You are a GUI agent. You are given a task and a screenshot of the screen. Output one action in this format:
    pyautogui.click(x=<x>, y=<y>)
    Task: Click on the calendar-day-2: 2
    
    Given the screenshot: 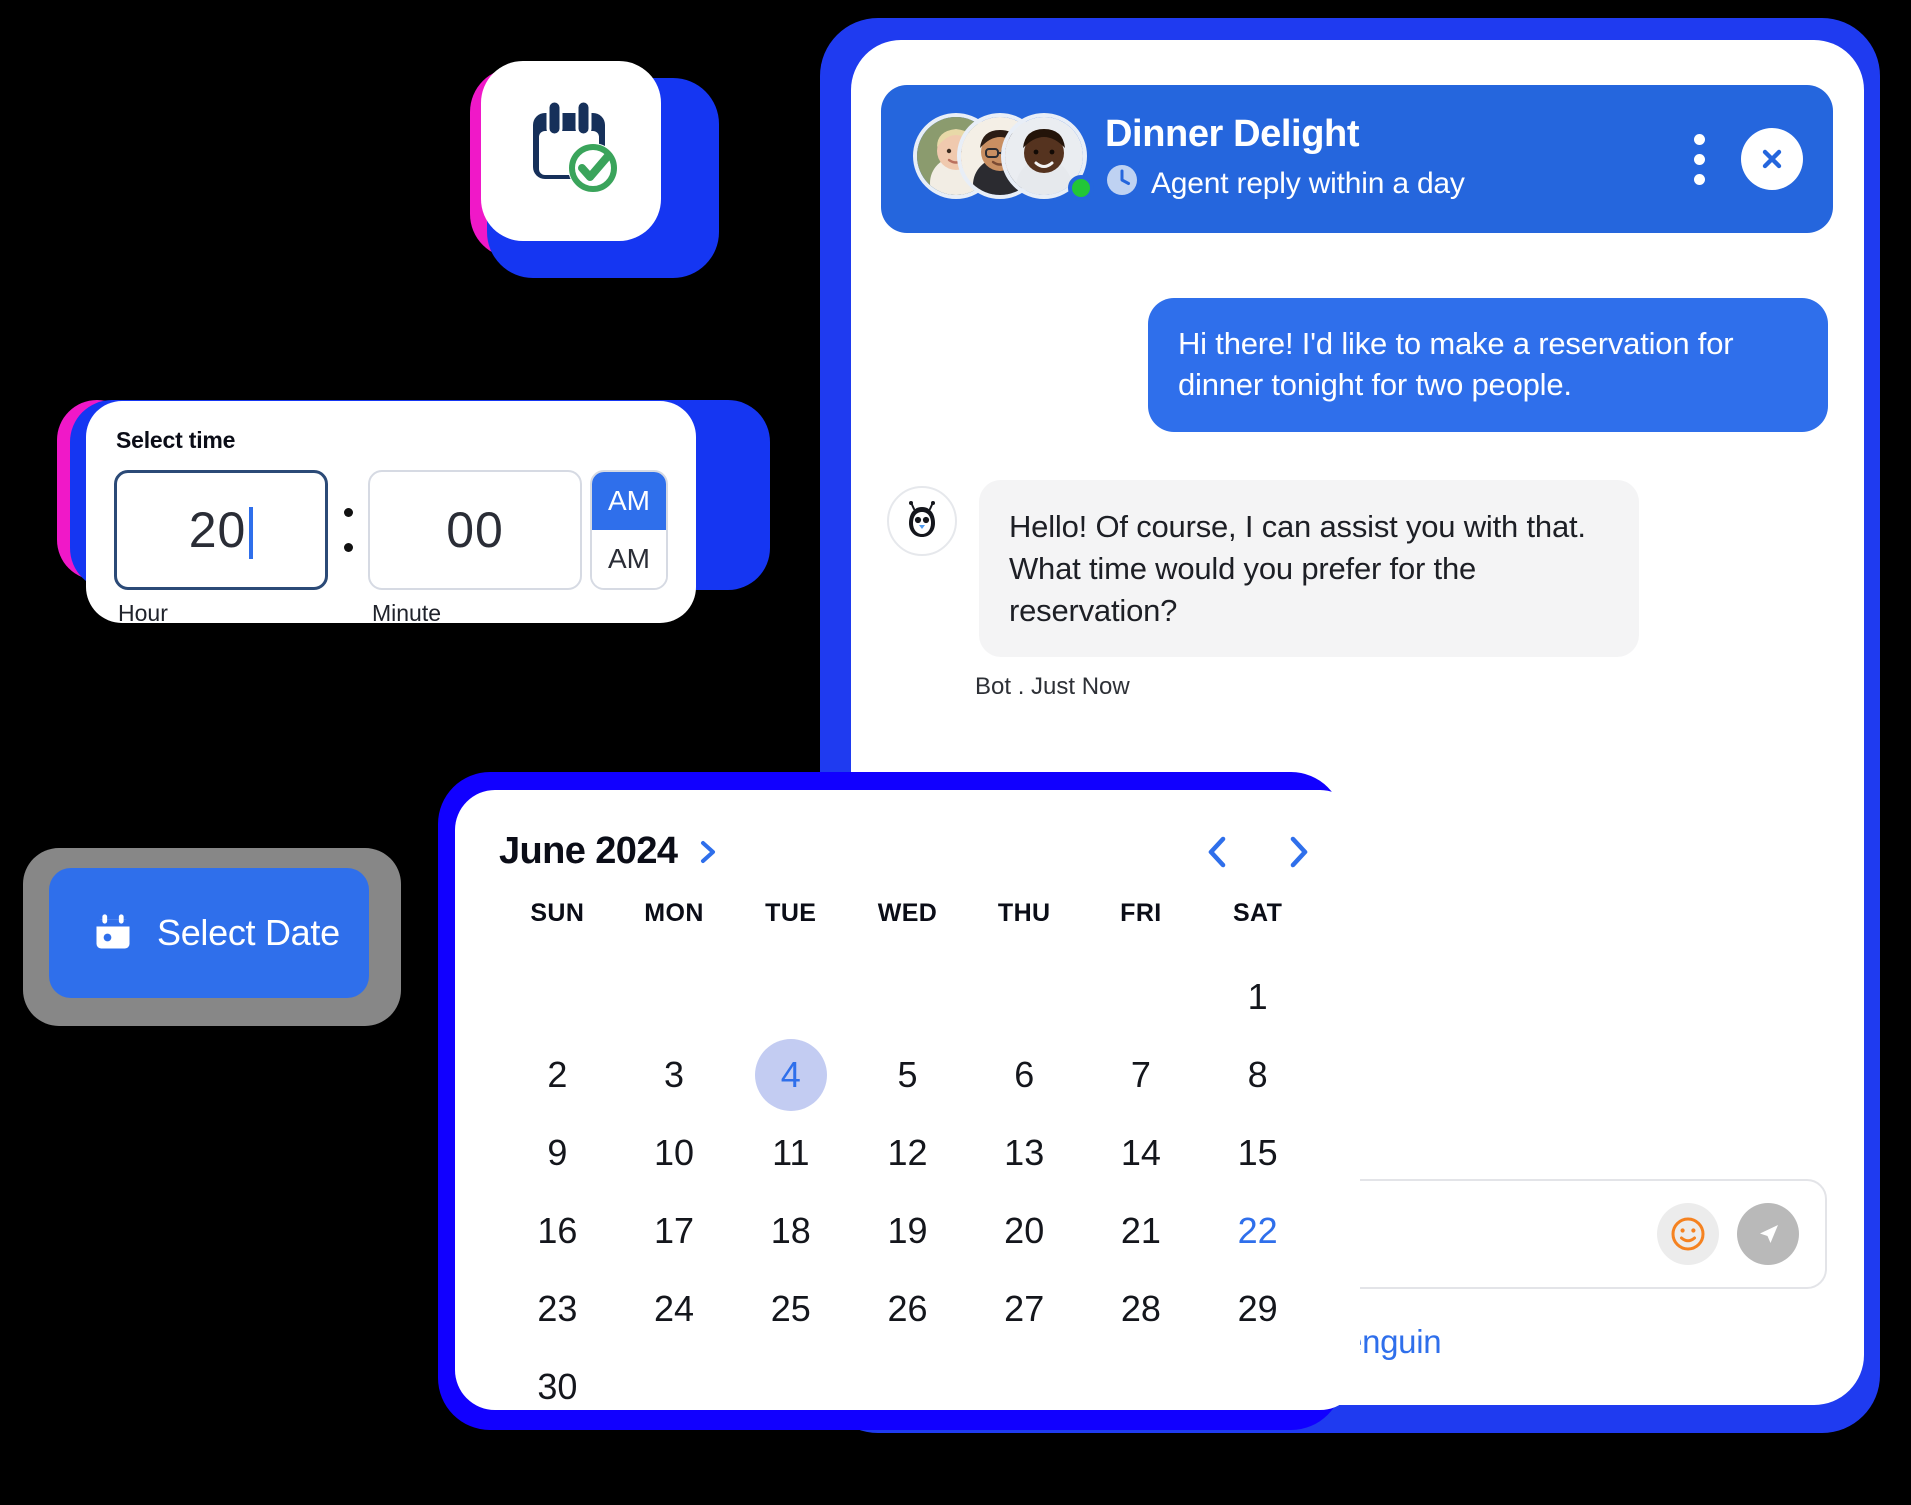 What is the action you would take?
    pyautogui.click(x=557, y=1075)
    